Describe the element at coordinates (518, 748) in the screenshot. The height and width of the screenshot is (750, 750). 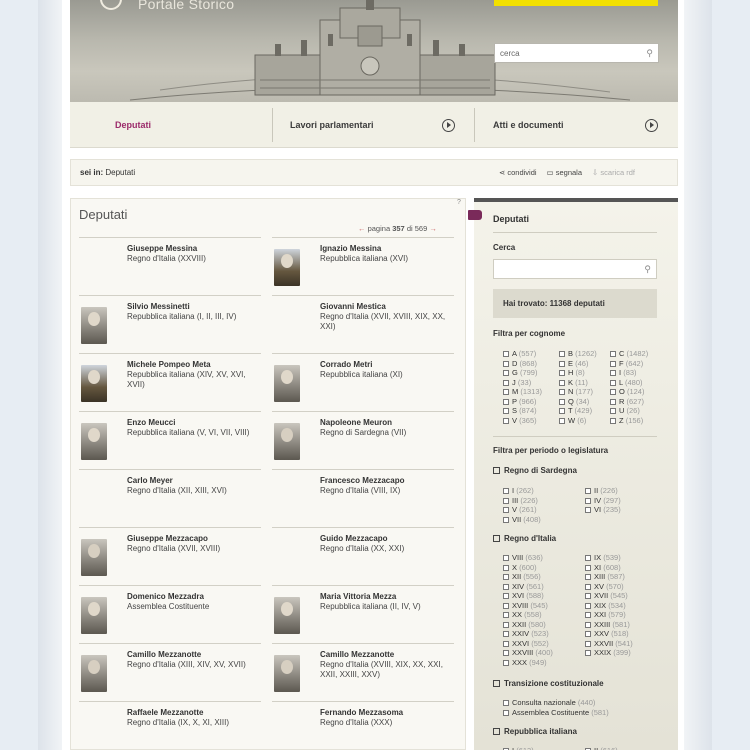
I see `filter-option: I (613)` at that location.